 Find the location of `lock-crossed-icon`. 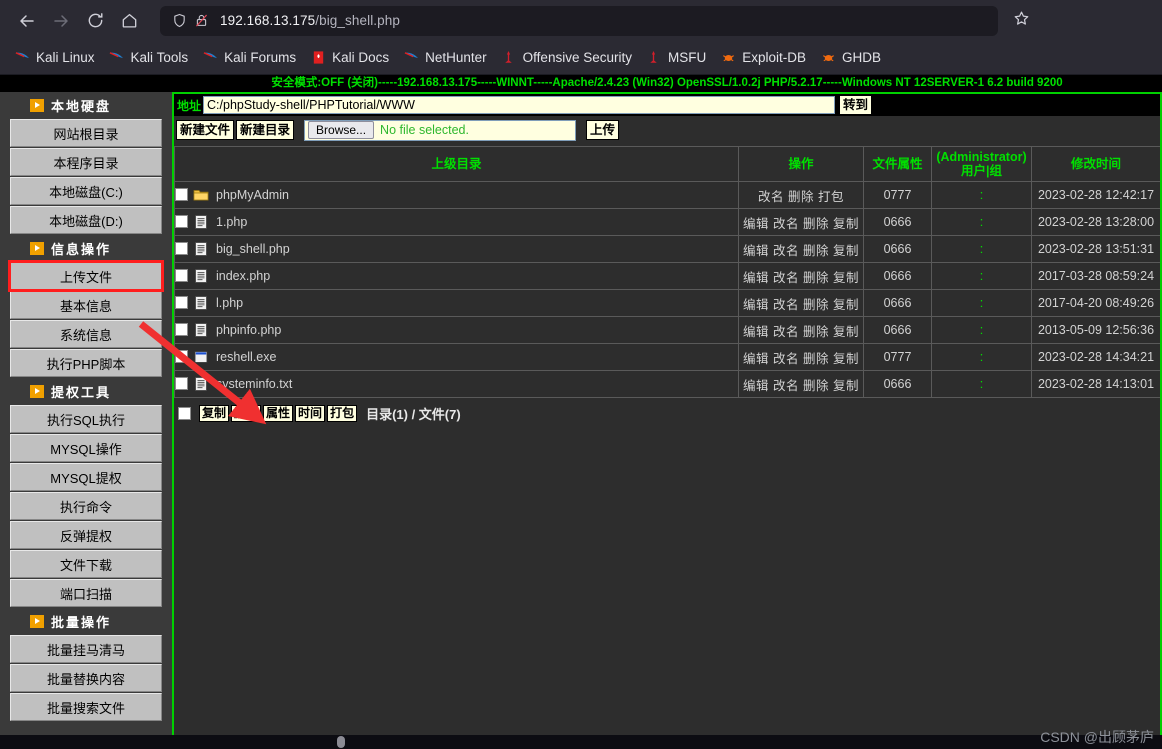

lock-crossed-icon is located at coordinates (201, 21).